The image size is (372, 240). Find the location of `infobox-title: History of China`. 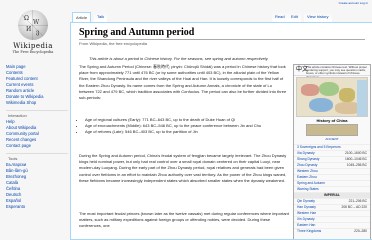

infobox-title: History of China is located at coordinates (332, 120).